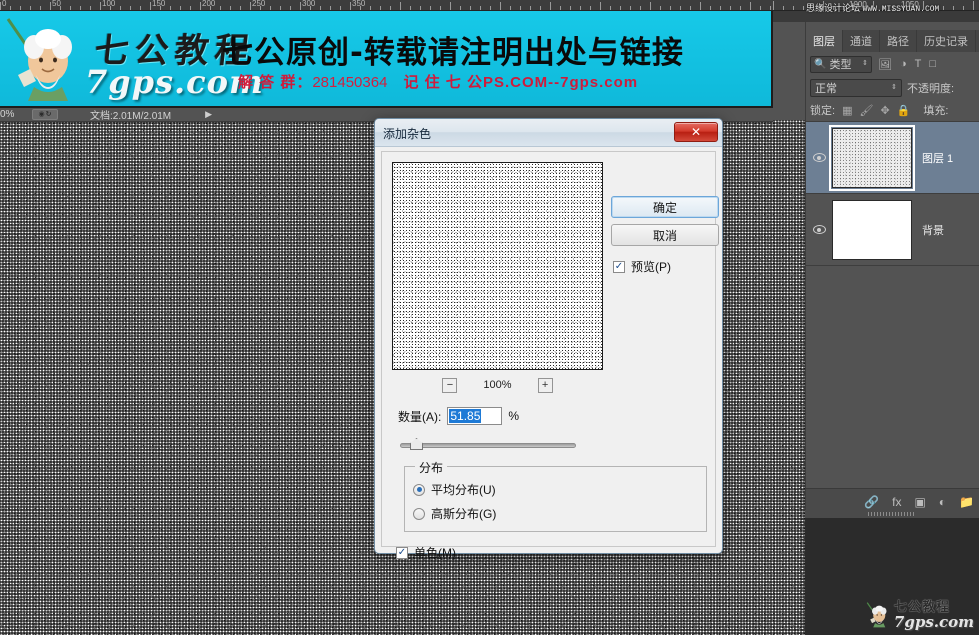 The image size is (979, 635). What do you see at coordinates (861, 41) in the screenshot?
I see `tab-channels: 通道` at bounding box center [861, 41].